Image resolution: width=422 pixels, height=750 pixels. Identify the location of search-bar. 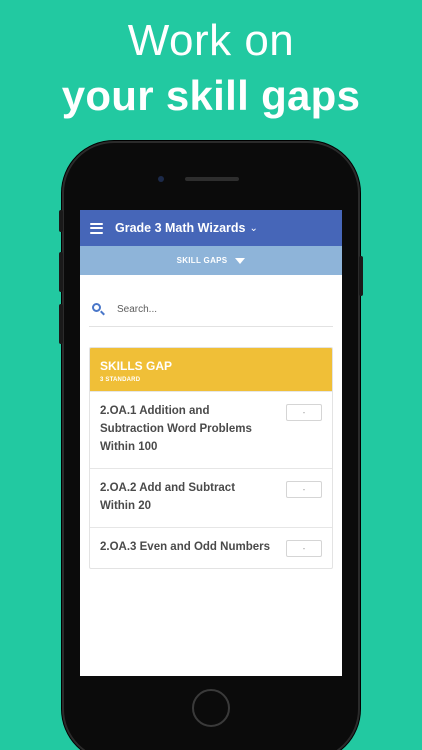
(211, 310).